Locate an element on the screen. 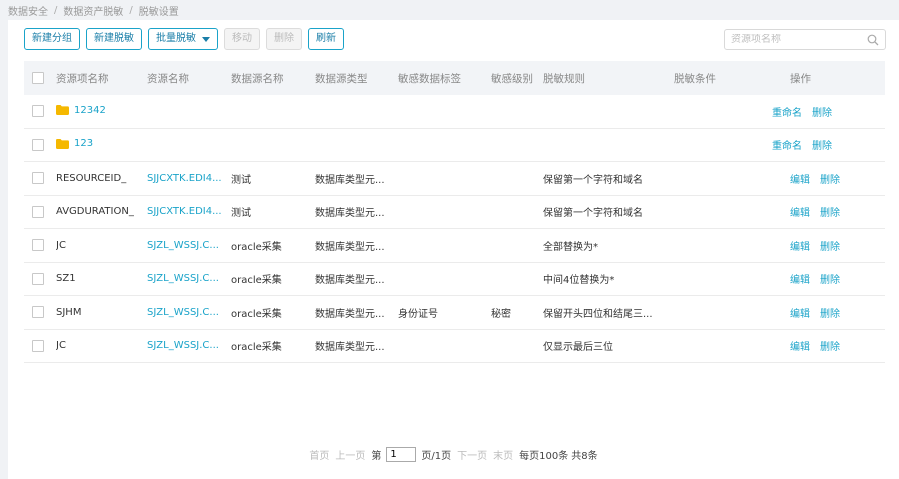 The height and width of the screenshot is (479, 899). breadcrumb-item-data-security: 数据安全 is located at coordinates (28, 10).